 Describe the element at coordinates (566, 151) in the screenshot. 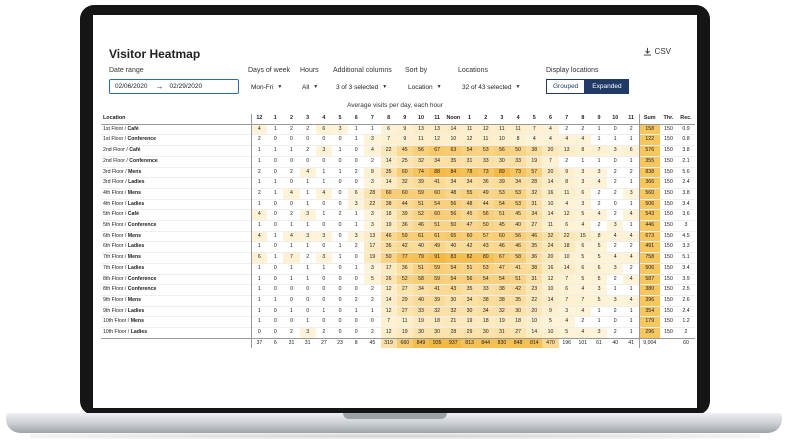

I see `heat-cell: 13` at that location.